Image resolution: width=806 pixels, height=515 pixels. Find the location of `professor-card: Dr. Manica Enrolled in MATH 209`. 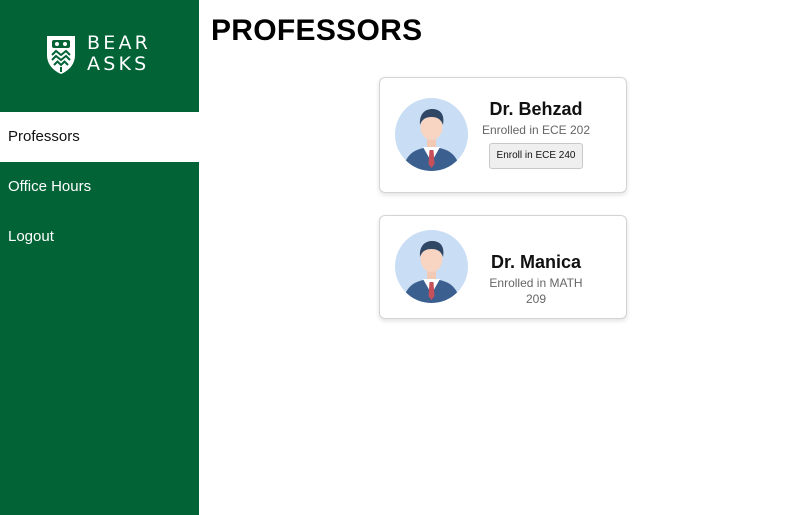

professor-card: Dr. Manica Enrolled in MATH 209 is located at coordinates (503, 267).